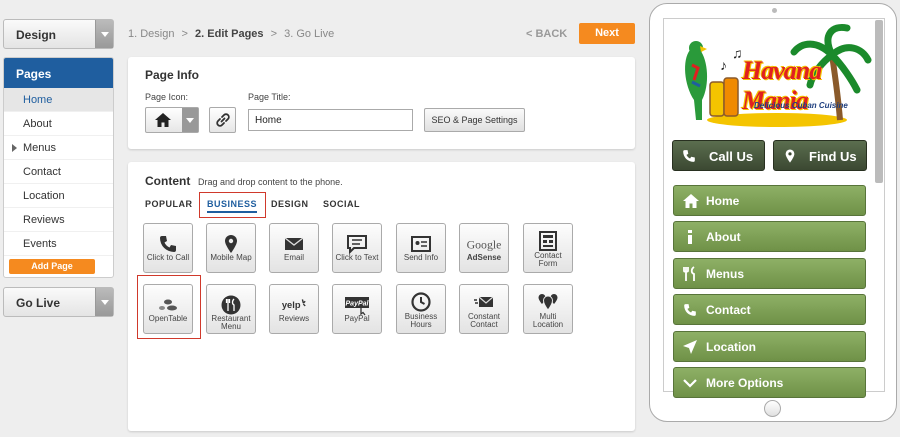 This screenshot has width=900, height=437. I want to click on golive-dropdown-label: Go Live, so click(38, 303).